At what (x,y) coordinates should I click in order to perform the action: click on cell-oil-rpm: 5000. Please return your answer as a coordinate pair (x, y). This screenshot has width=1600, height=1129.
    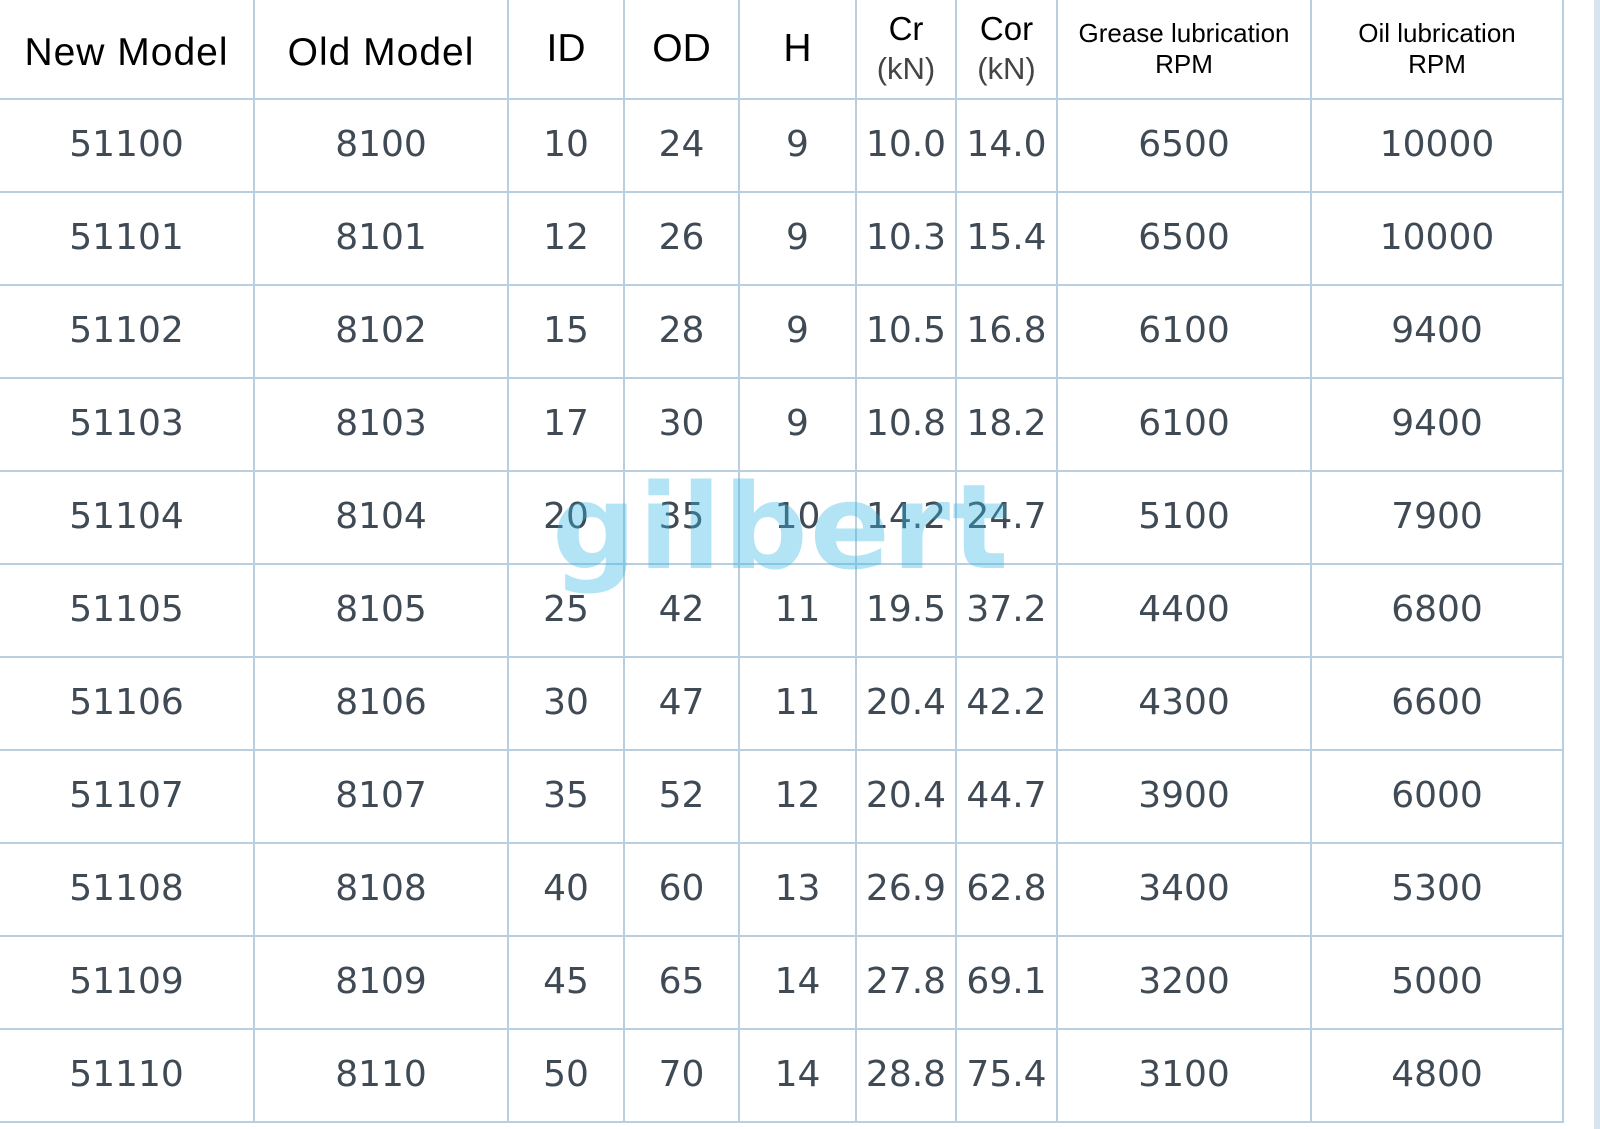
    Looking at the image, I should click on (1437, 982).